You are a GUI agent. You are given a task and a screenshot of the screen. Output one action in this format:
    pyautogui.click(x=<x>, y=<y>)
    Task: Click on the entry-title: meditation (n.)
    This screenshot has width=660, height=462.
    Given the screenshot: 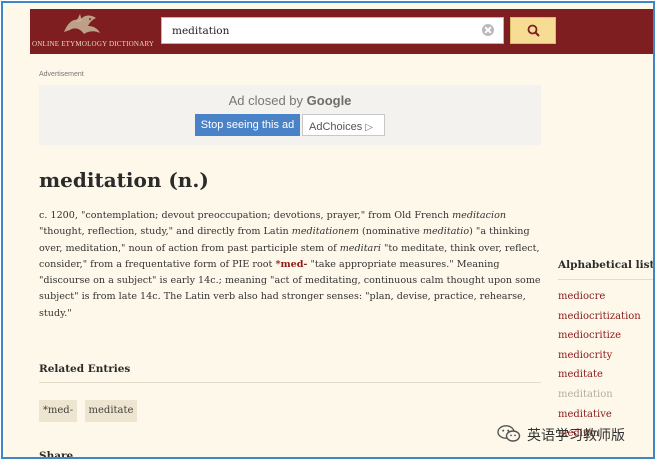 What is the action you would take?
    pyautogui.click(x=124, y=180)
    